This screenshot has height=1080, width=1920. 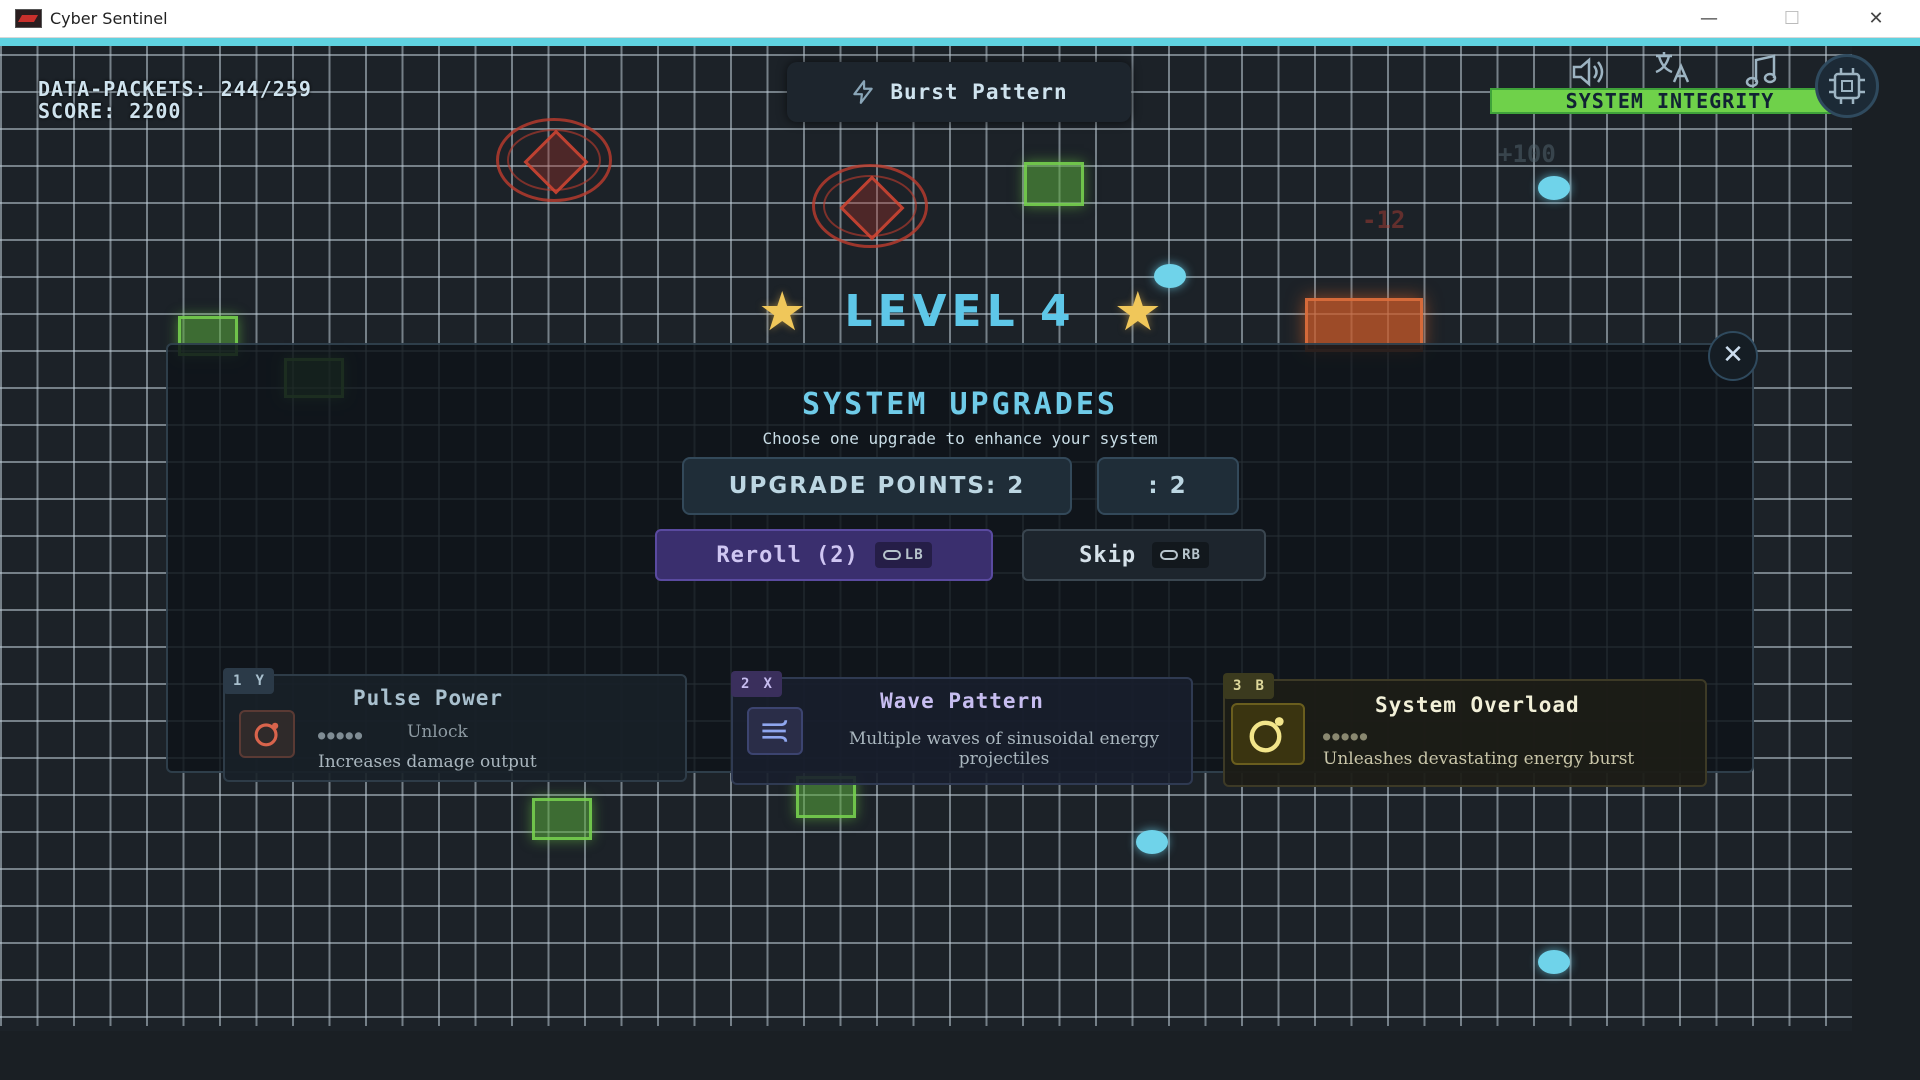 I want to click on modal-title: SYSTEM UPGRADES, so click(x=960, y=404).